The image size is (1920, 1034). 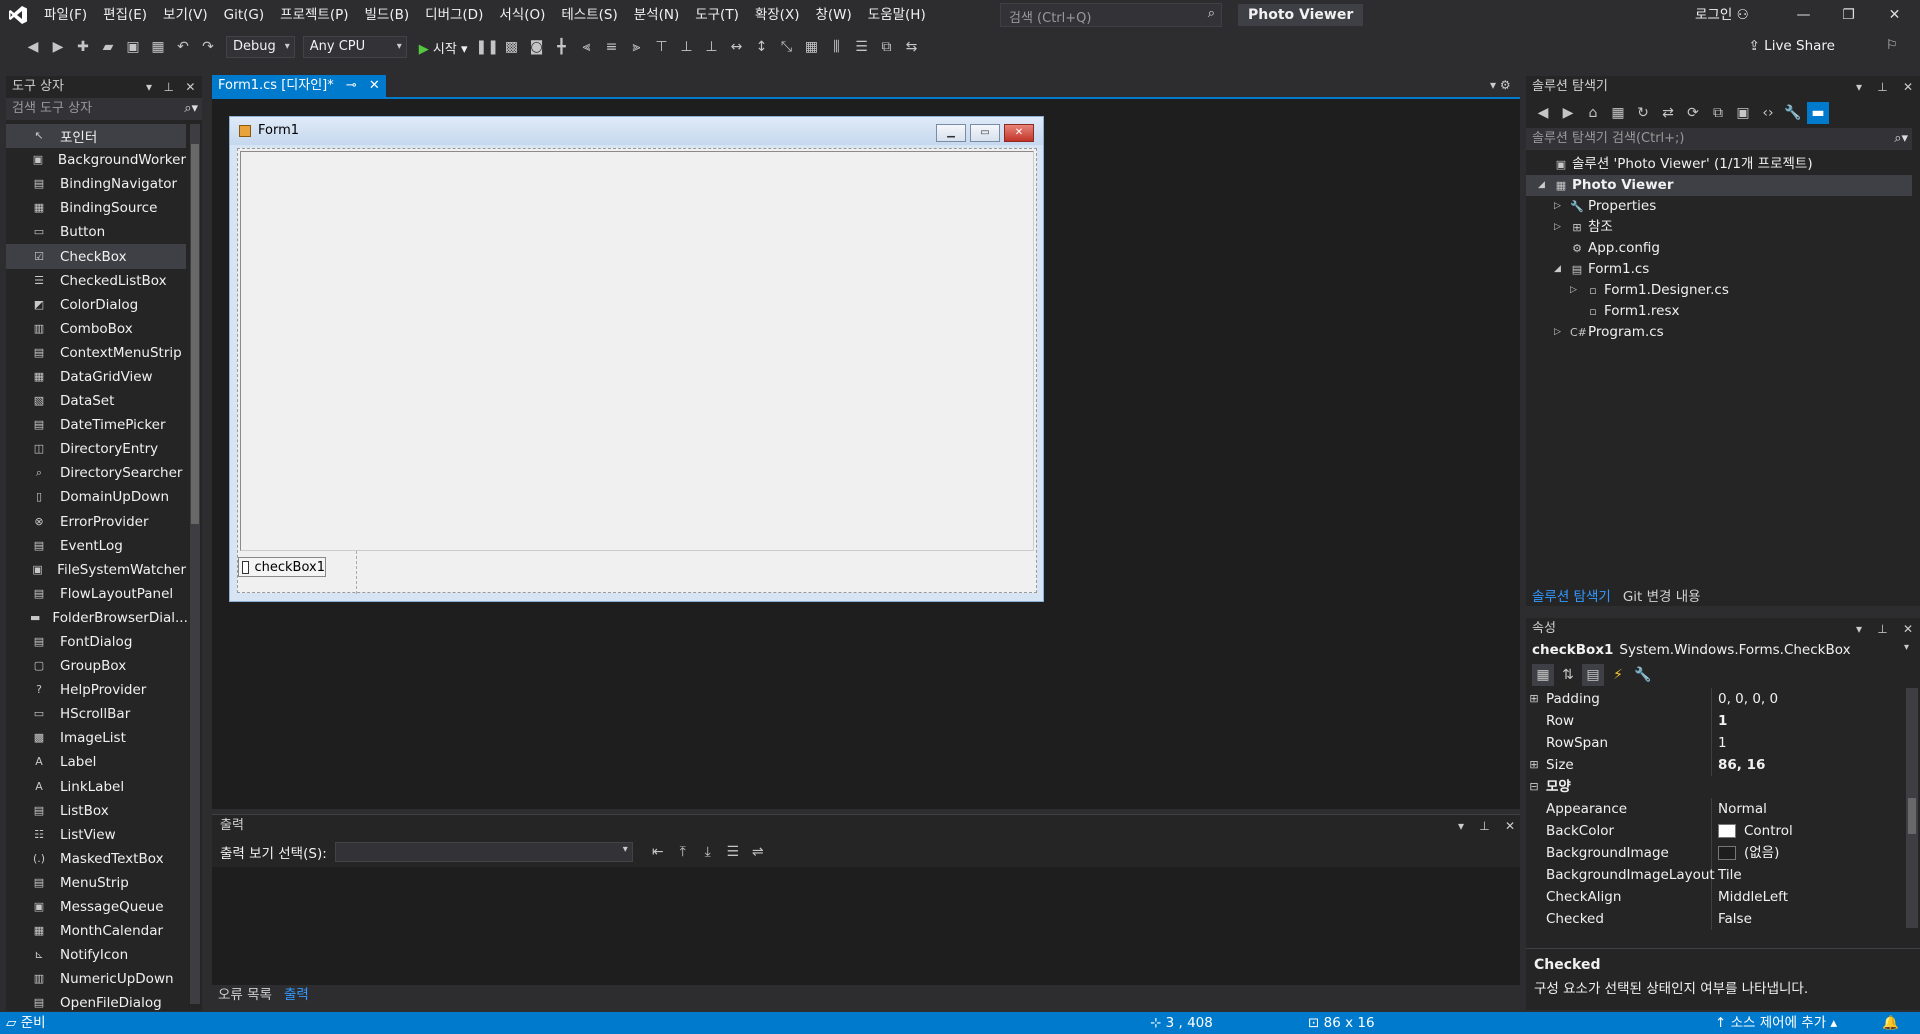 I want to click on back-icon: ◀, so click(x=1543, y=113).